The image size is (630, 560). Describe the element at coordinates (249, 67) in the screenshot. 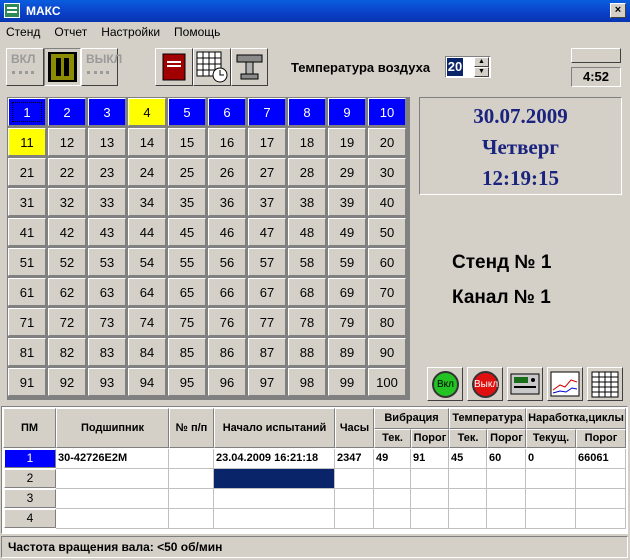

I see `tool-button` at that location.